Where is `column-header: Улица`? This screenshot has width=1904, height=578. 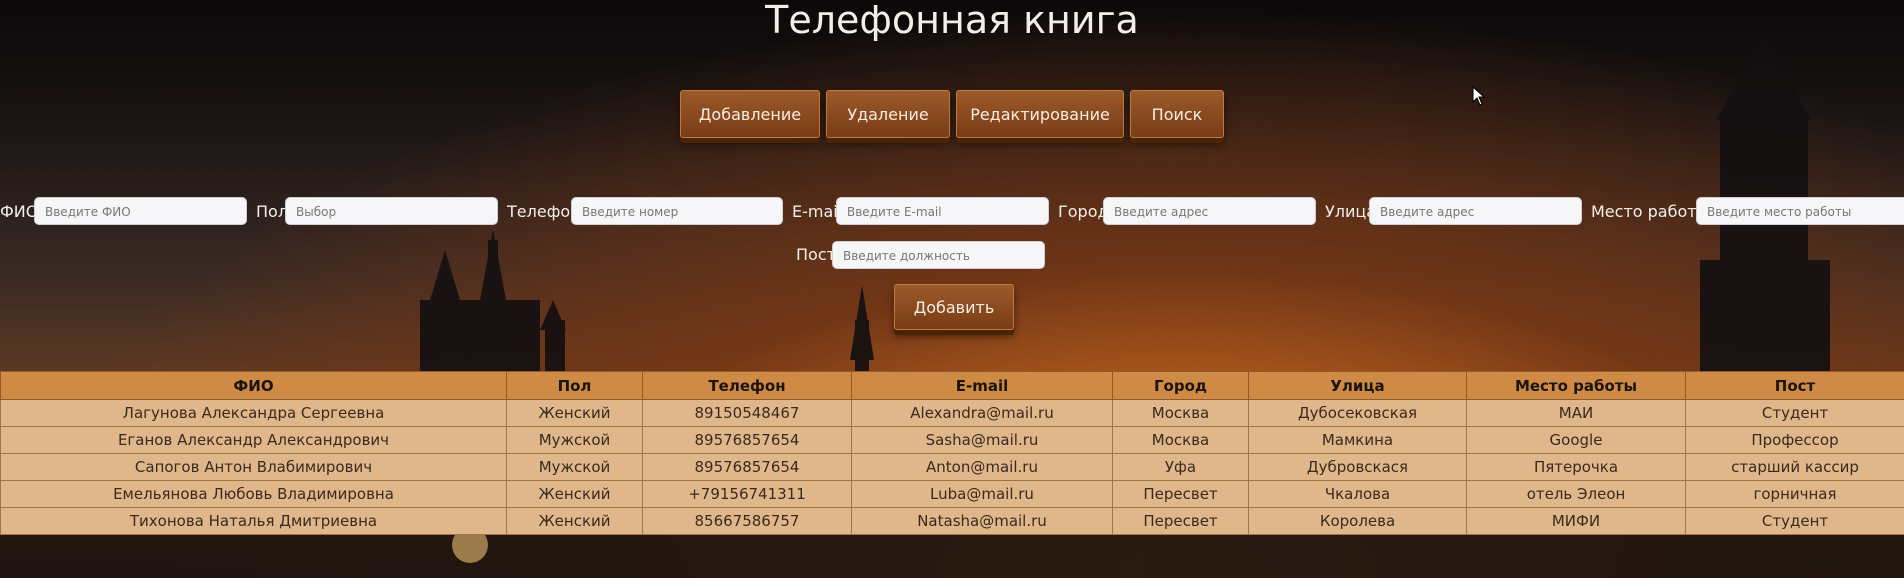
column-header: Улица is located at coordinates (1357, 385).